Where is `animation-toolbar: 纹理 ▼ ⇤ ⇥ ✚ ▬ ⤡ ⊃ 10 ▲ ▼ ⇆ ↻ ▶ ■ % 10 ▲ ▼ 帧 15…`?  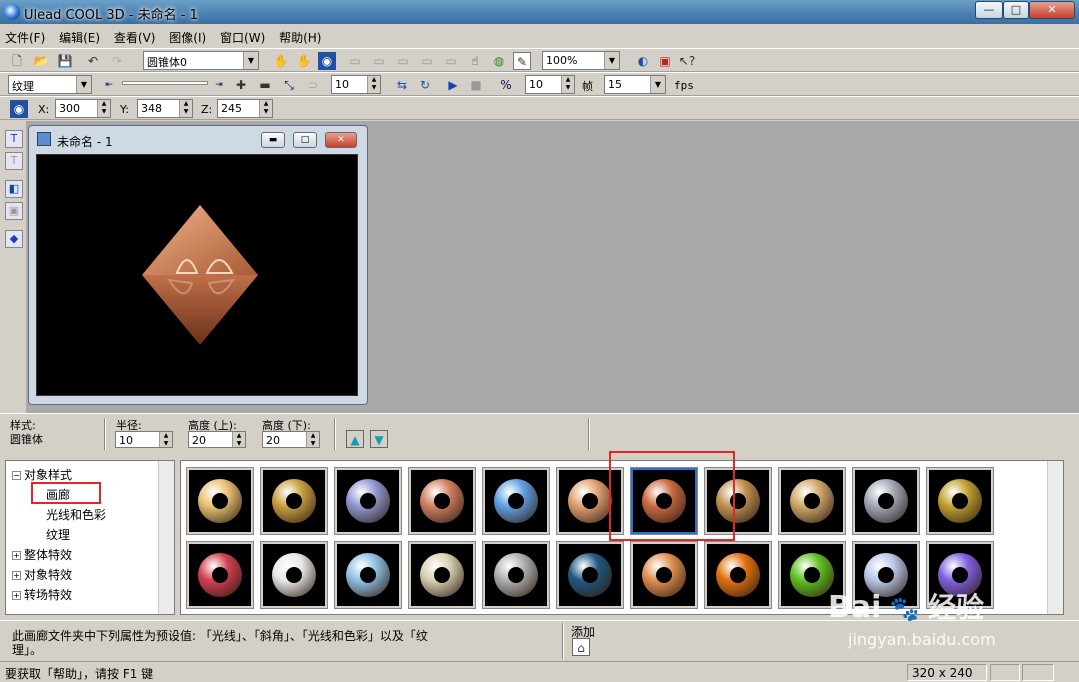 animation-toolbar: 纹理 ▼ ⇤ ⇥ ✚ ▬ ⤡ ⊃ 10 ▲ ▼ ⇆ ↻ ▶ ■ % 10 ▲ ▼ 帧 15… is located at coordinates (539, 84).